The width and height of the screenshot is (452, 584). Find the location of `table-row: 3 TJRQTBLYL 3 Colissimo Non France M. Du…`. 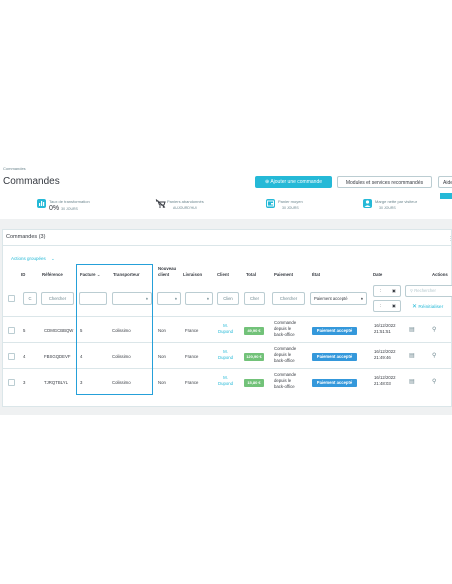

table-row: 3 TJRQTBLYL 3 Colissimo Non France M. Du… is located at coordinates (227, 381).